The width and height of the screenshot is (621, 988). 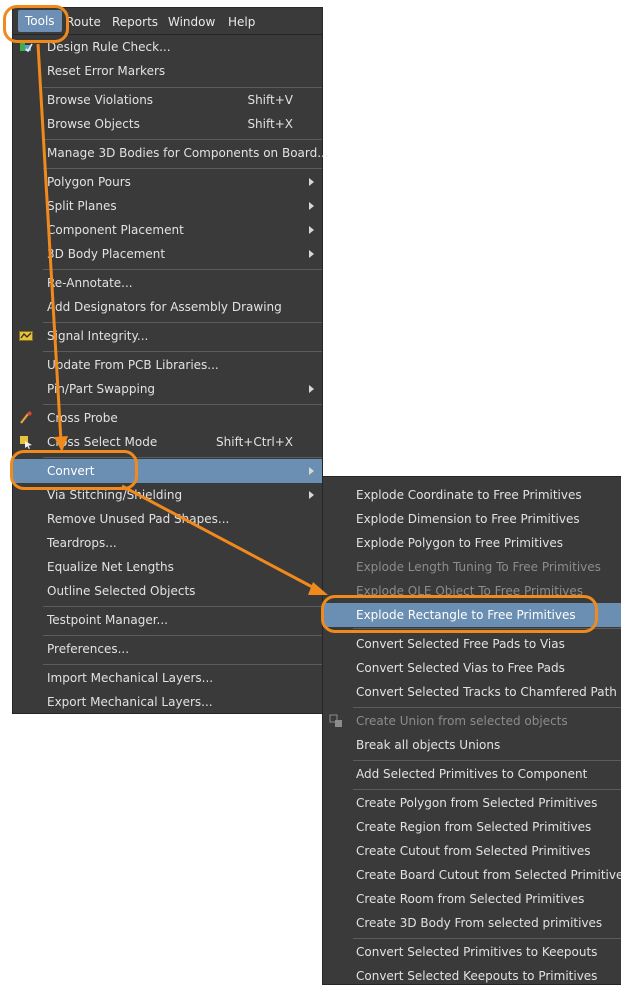 What do you see at coordinates (220, 538) in the screenshot?
I see `arrow-convert-to-explode-rectangle` at bounding box center [220, 538].